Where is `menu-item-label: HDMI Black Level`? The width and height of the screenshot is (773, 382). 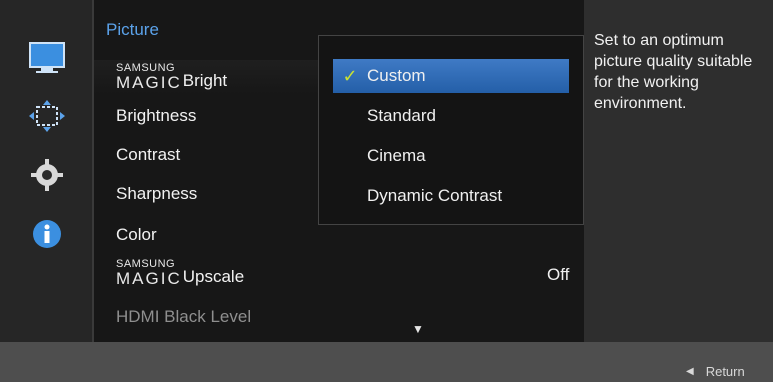 menu-item-label: HDMI Black Level is located at coordinates (184, 316).